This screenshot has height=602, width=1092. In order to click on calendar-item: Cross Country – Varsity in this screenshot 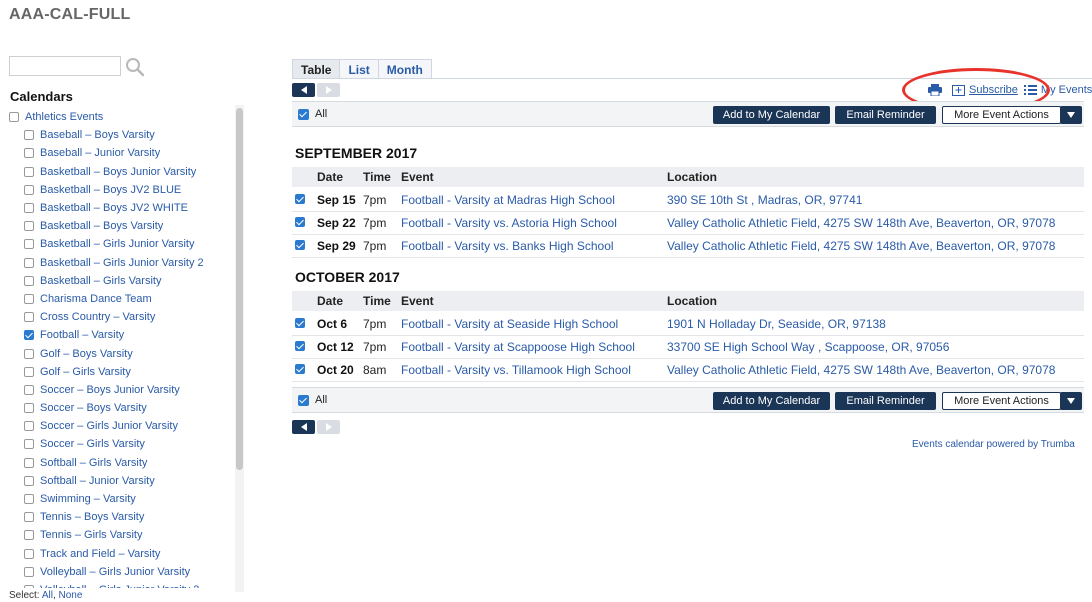, I will do `click(120, 317)`.